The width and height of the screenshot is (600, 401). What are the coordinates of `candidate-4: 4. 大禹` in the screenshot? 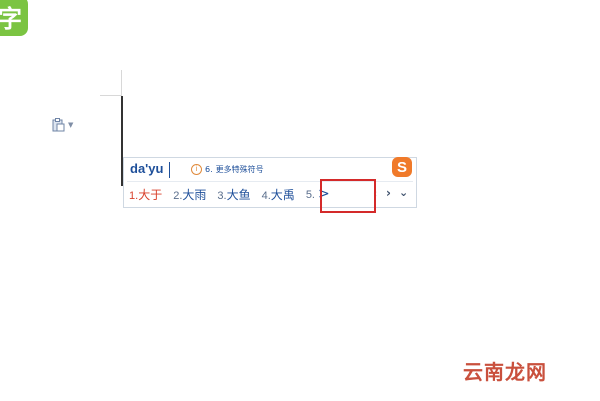 It's located at (278, 194).